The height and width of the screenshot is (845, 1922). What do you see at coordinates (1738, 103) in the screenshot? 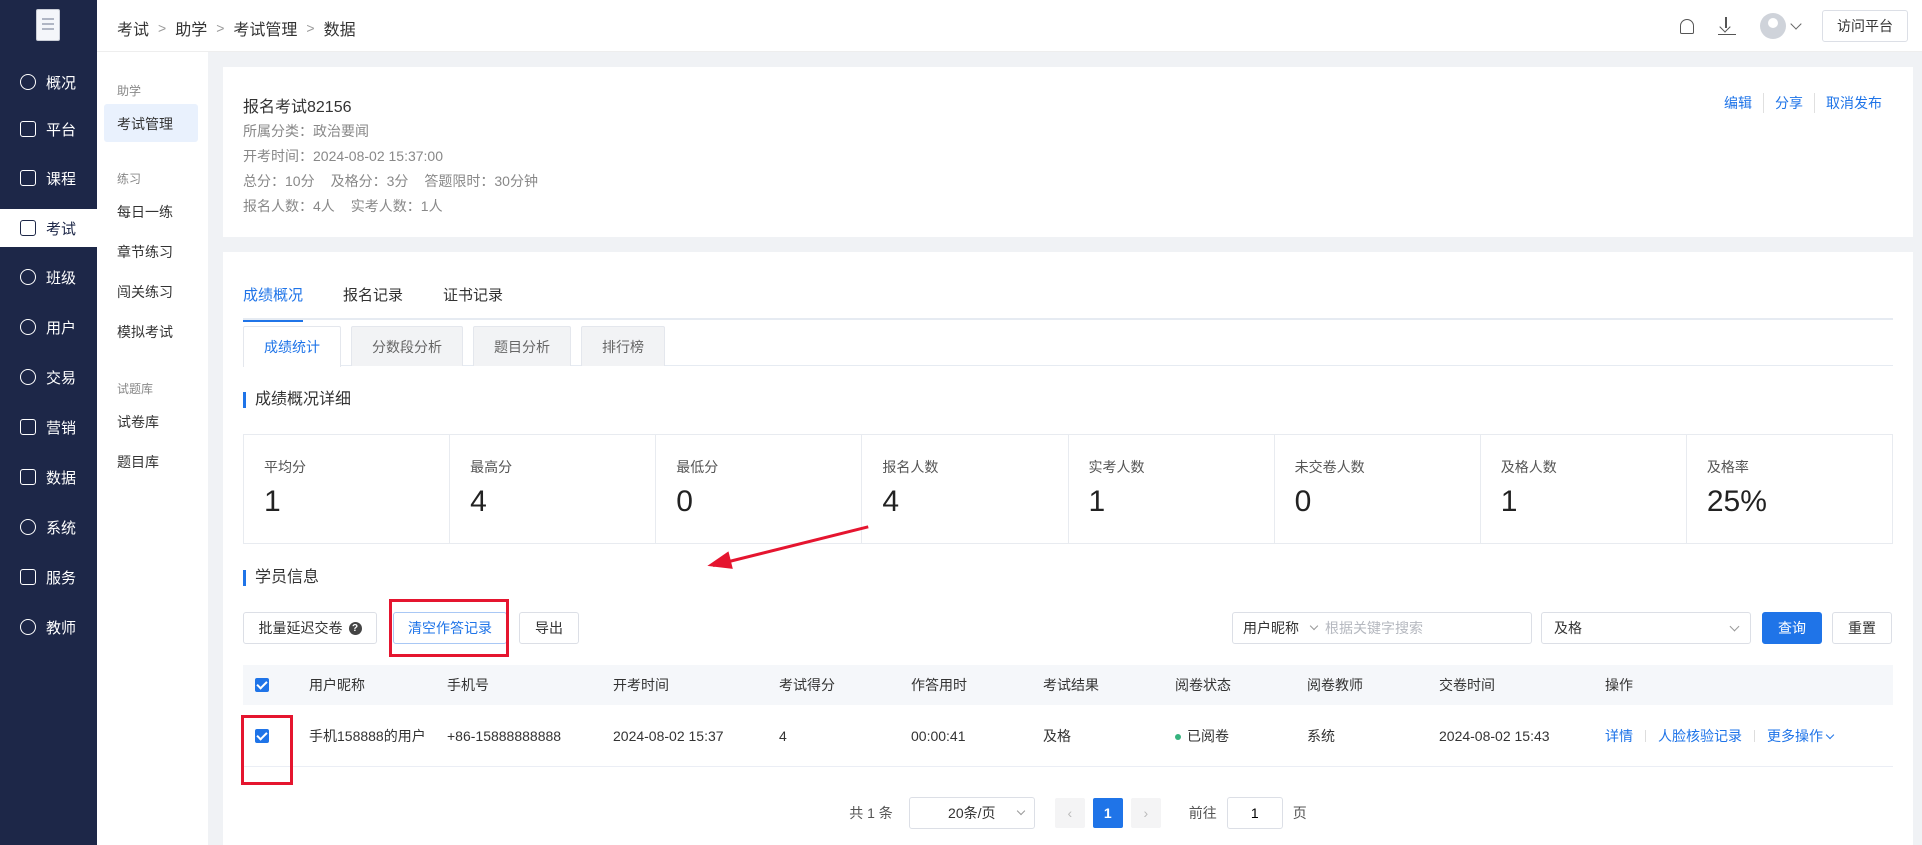
I see `edit-link: 编辑` at bounding box center [1738, 103].